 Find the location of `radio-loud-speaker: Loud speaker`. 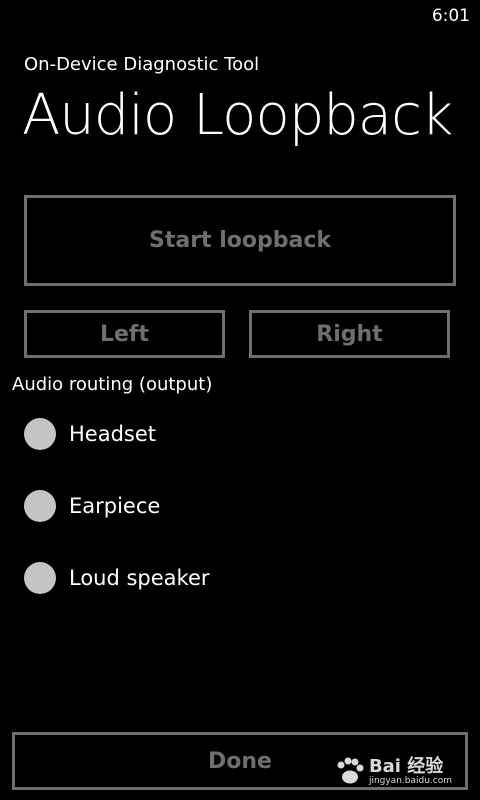

radio-loud-speaker: Loud speaker is located at coordinates (117, 578).